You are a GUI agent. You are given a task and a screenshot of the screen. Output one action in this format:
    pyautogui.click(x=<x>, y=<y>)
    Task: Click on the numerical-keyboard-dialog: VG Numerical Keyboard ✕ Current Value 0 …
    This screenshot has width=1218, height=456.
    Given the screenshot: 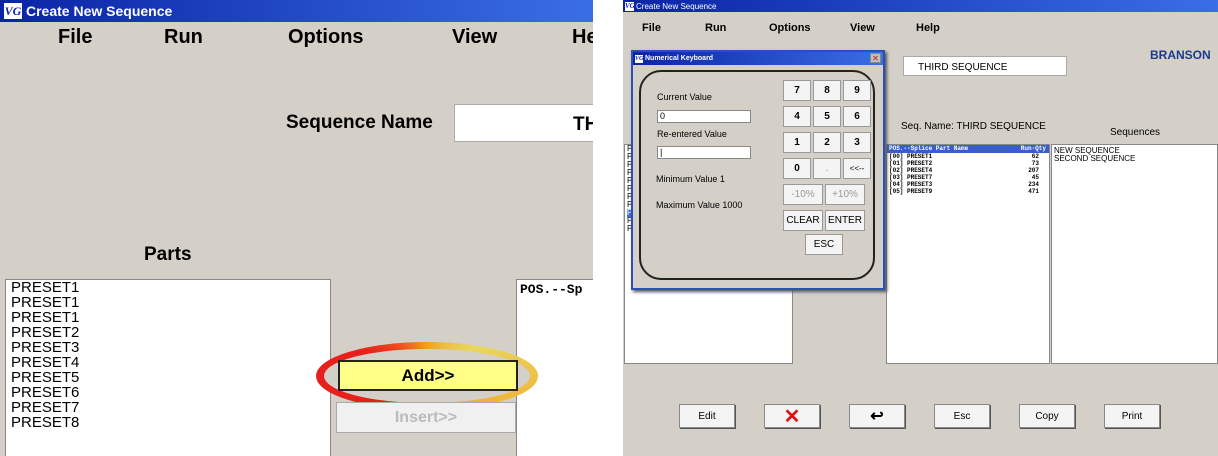 What is the action you would take?
    pyautogui.click(x=758, y=170)
    